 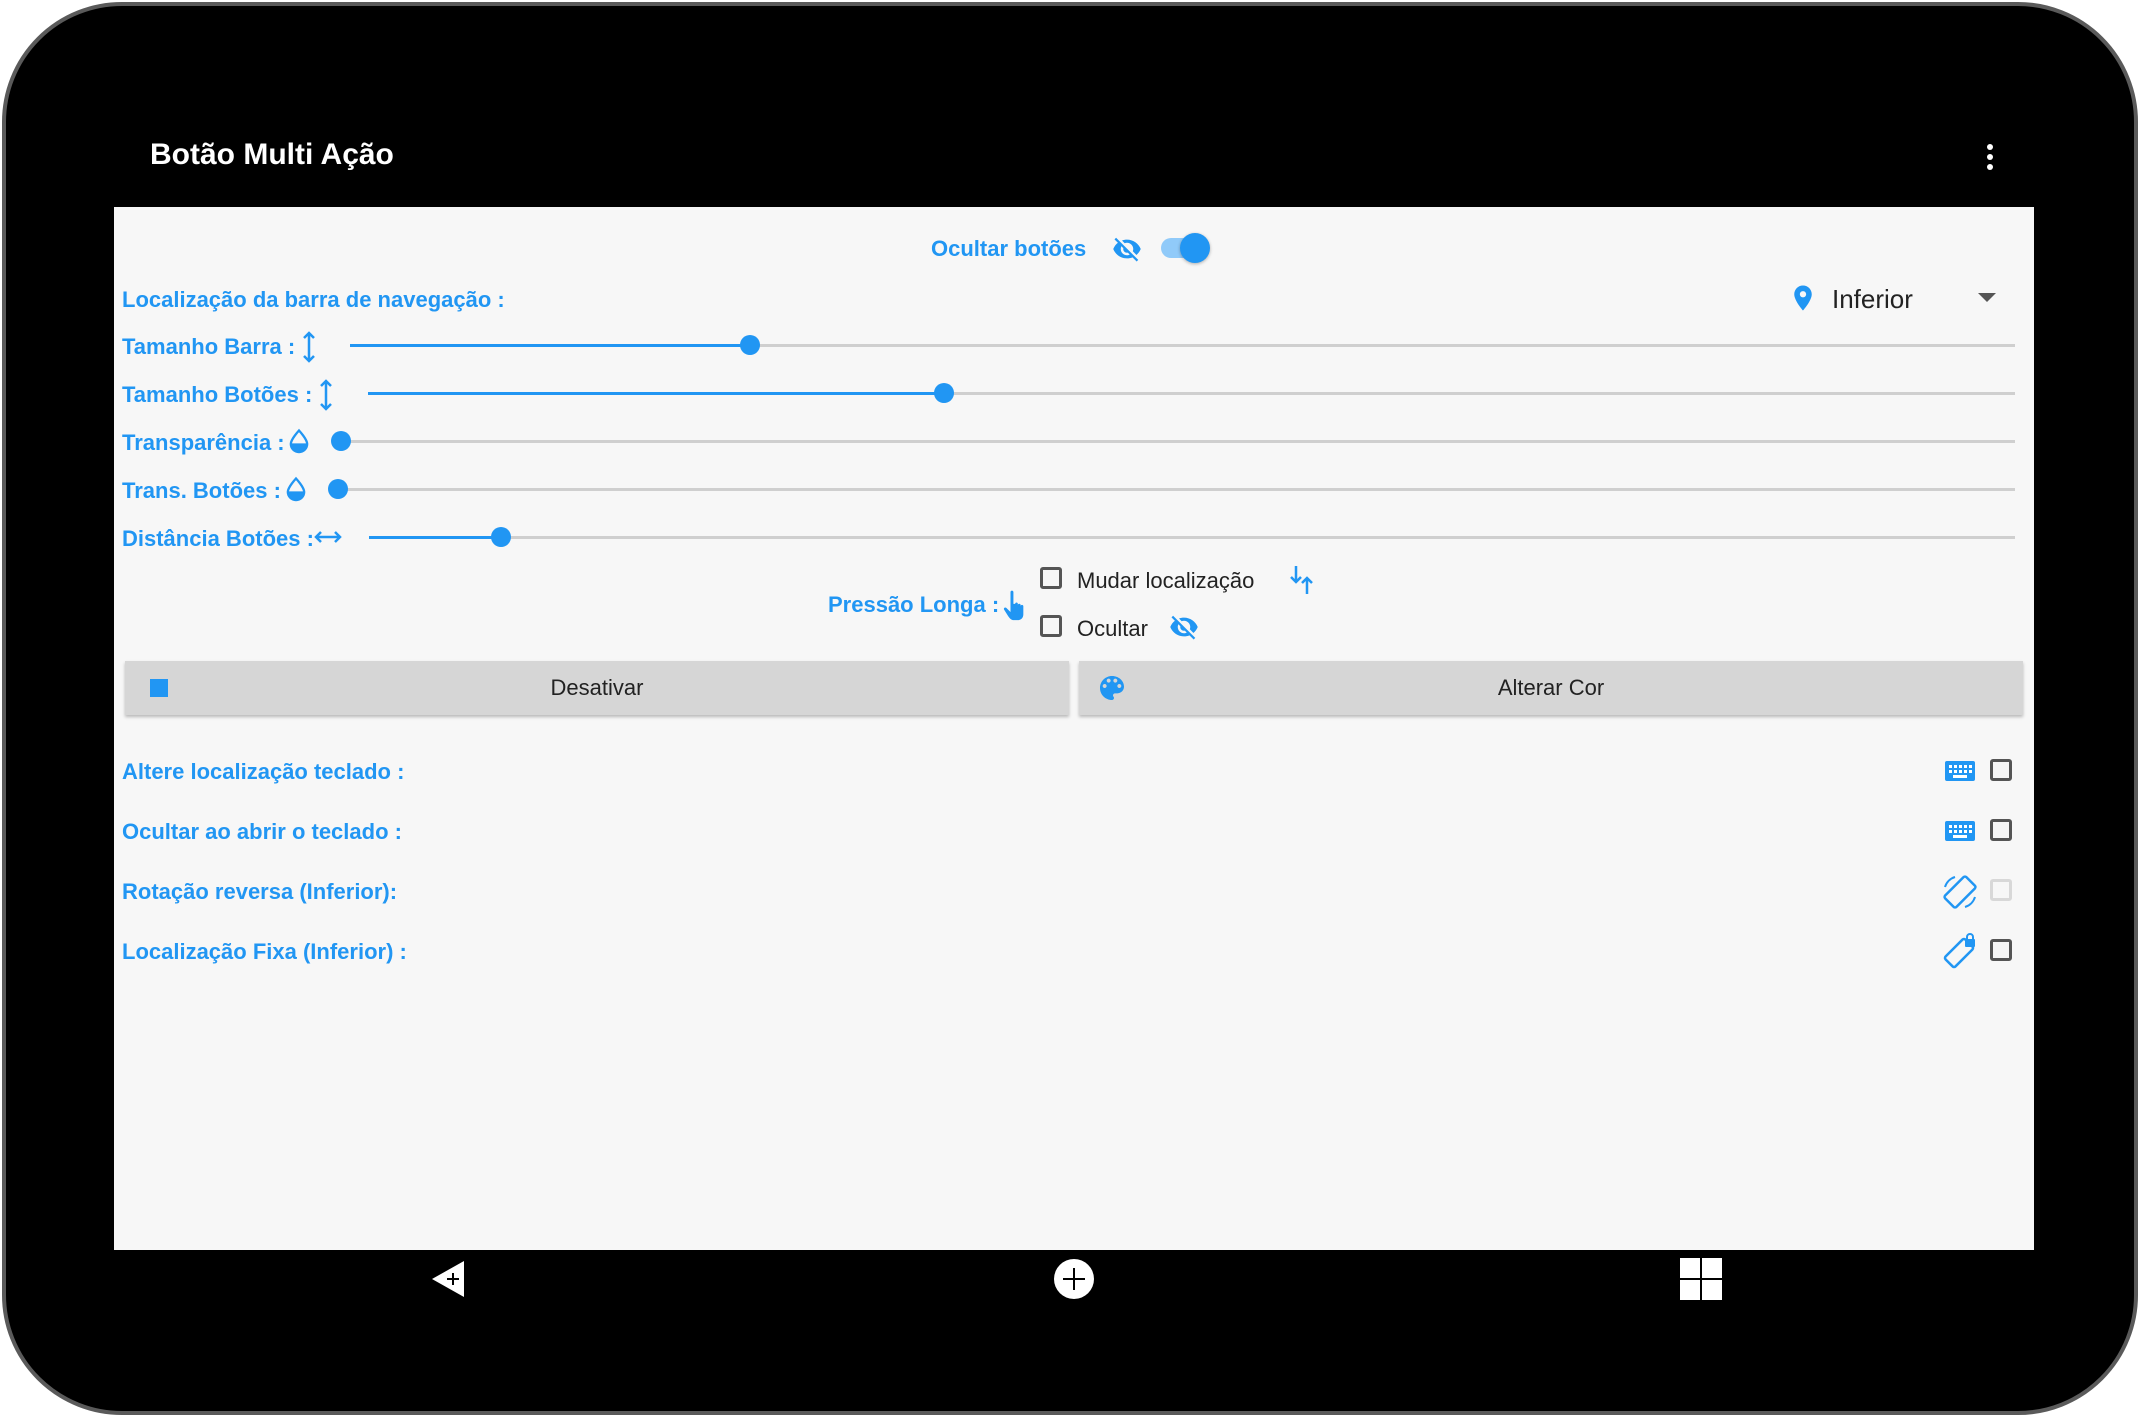 I want to click on keyboard-location-checkbox, so click(x=2001, y=770).